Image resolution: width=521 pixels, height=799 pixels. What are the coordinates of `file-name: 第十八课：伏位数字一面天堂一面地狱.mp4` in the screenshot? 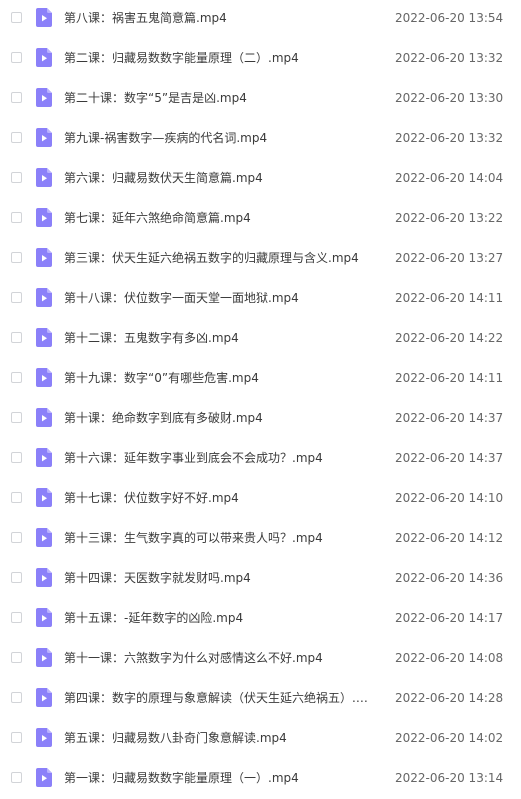 It's located at (221, 298).